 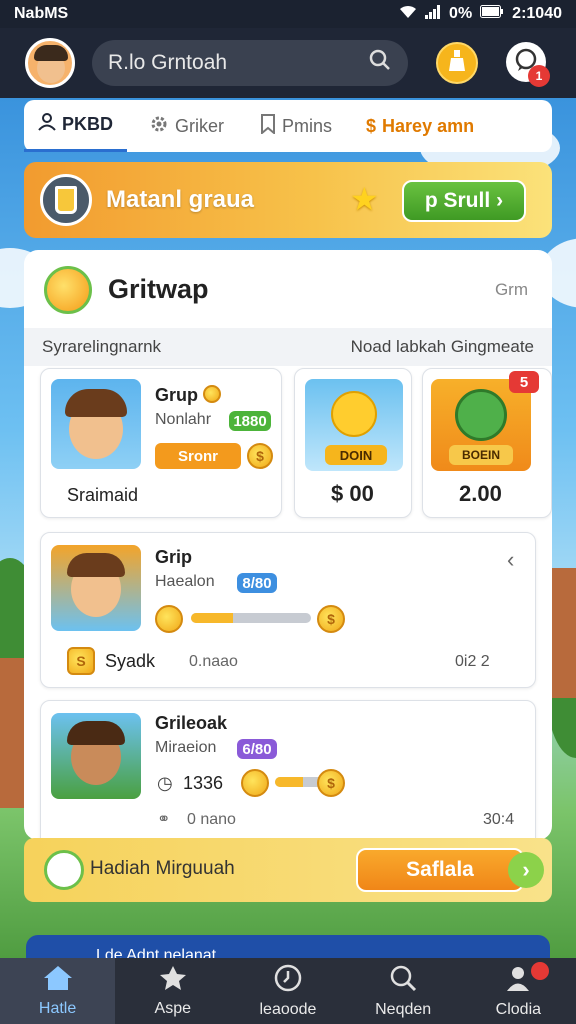 I want to click on panel-title: Gritwap, so click(x=158, y=289).